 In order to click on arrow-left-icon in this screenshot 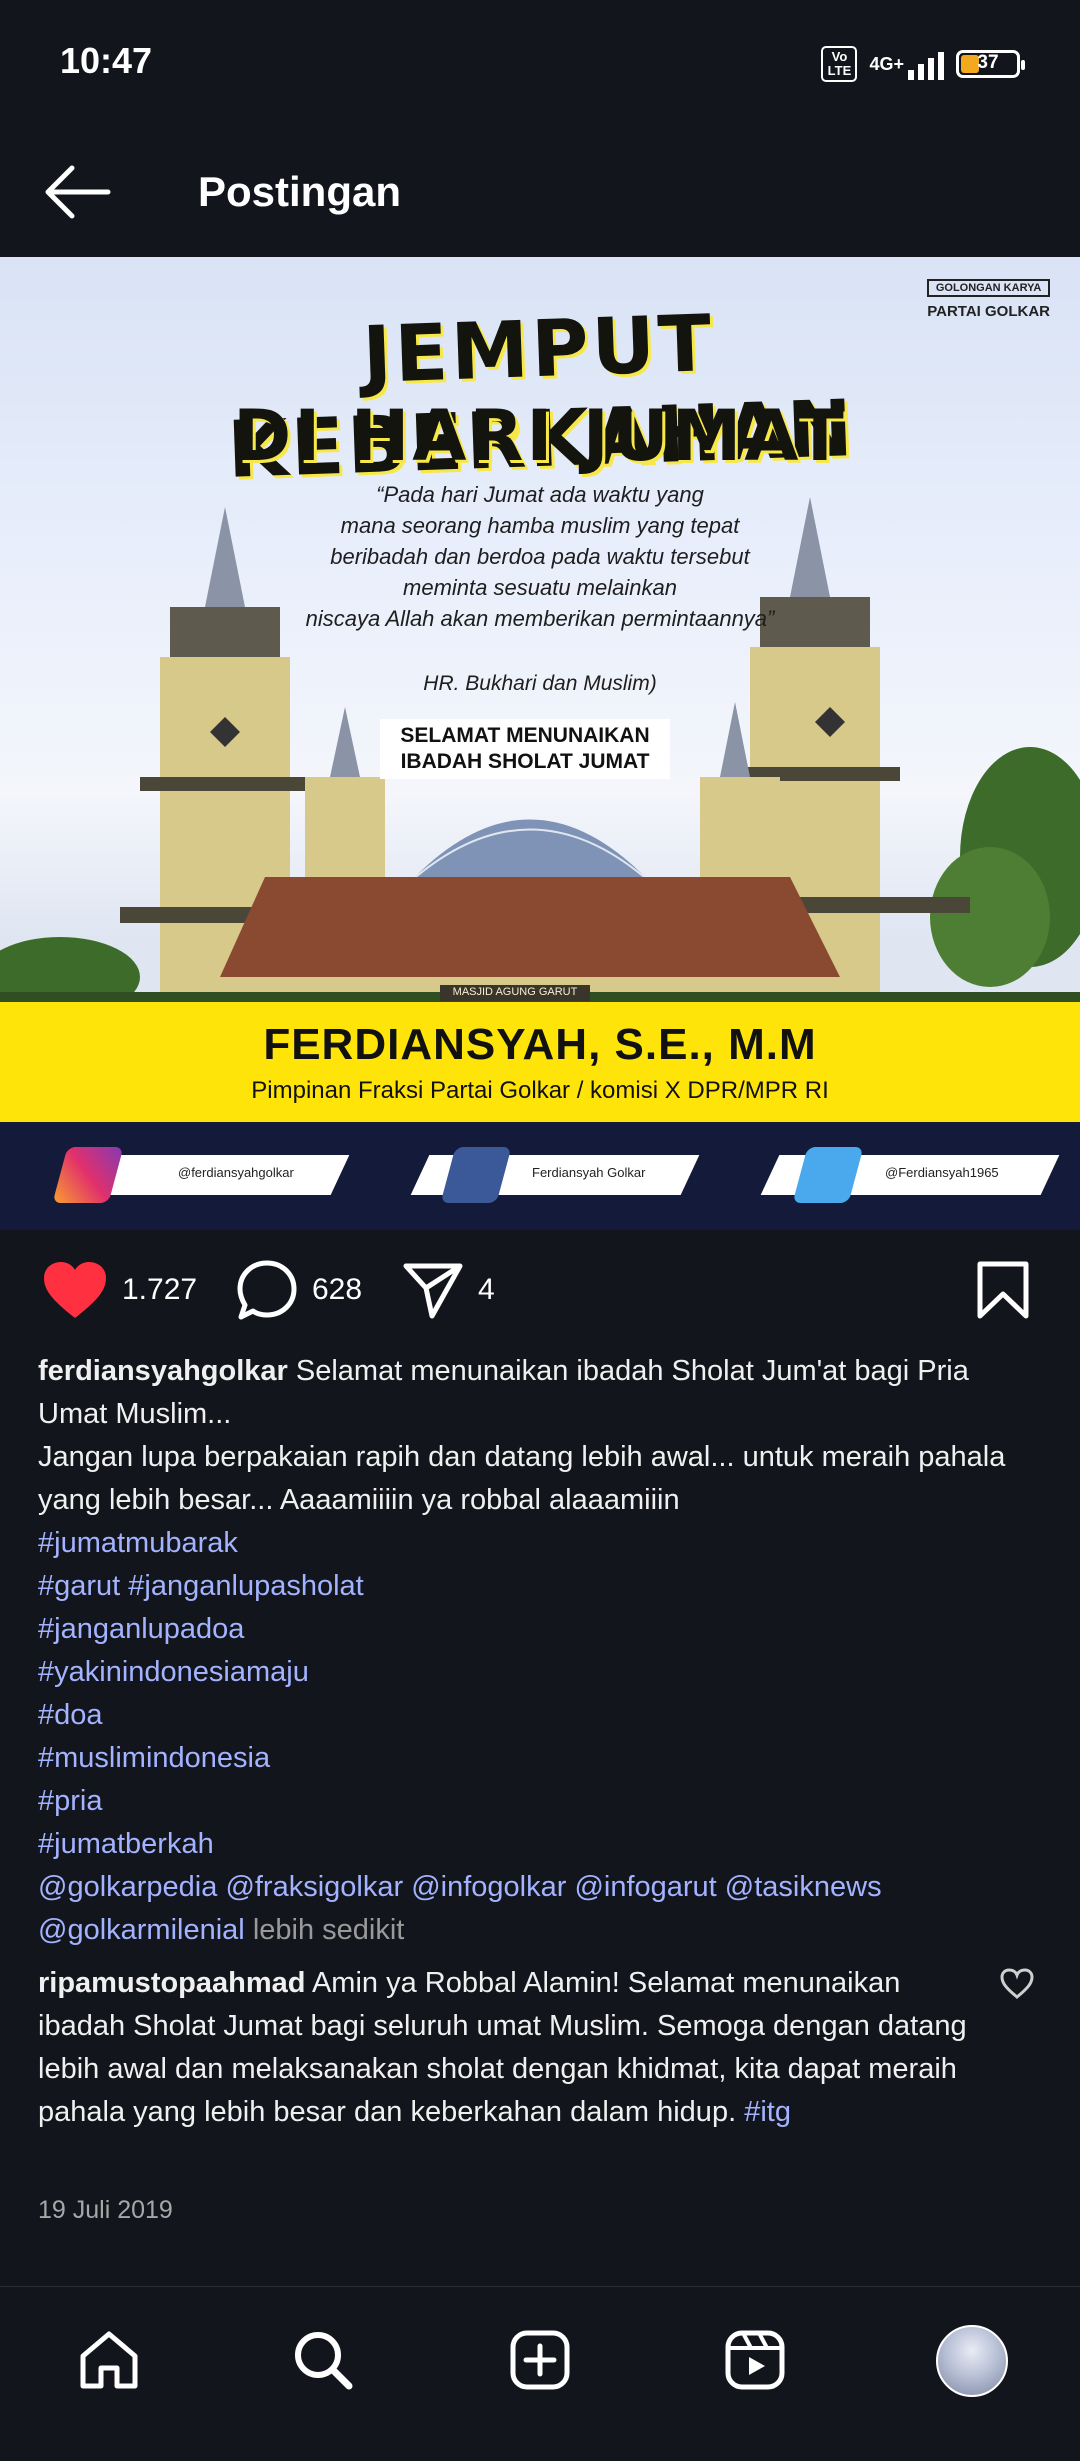, I will do `click(78, 192)`.